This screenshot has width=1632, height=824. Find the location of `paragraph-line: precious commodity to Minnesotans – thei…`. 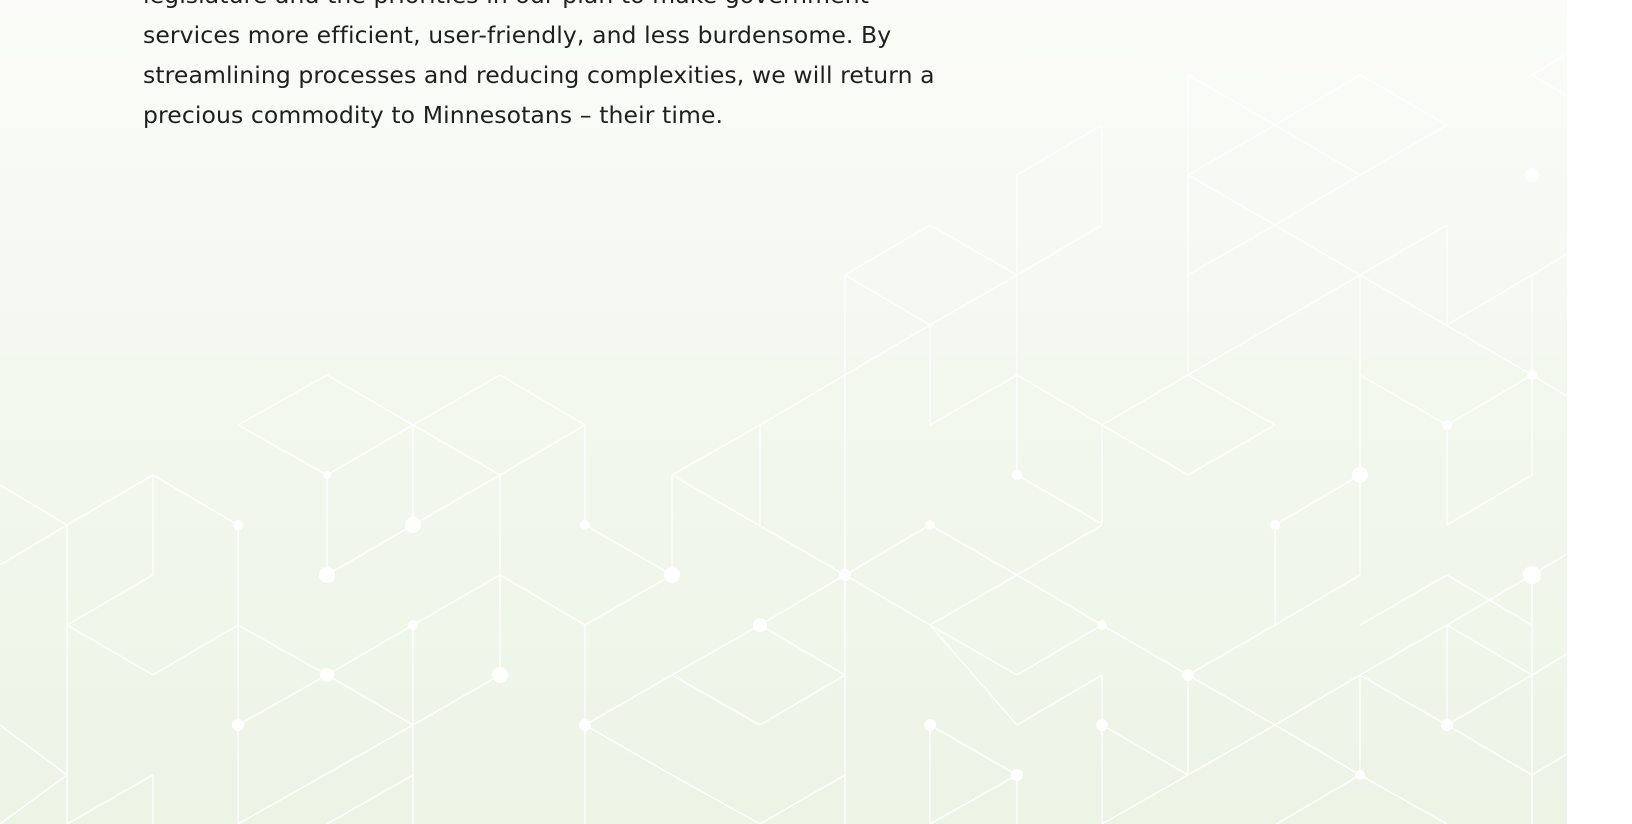

paragraph-line: precious commodity to Minnesotans – thei… is located at coordinates (433, 115).